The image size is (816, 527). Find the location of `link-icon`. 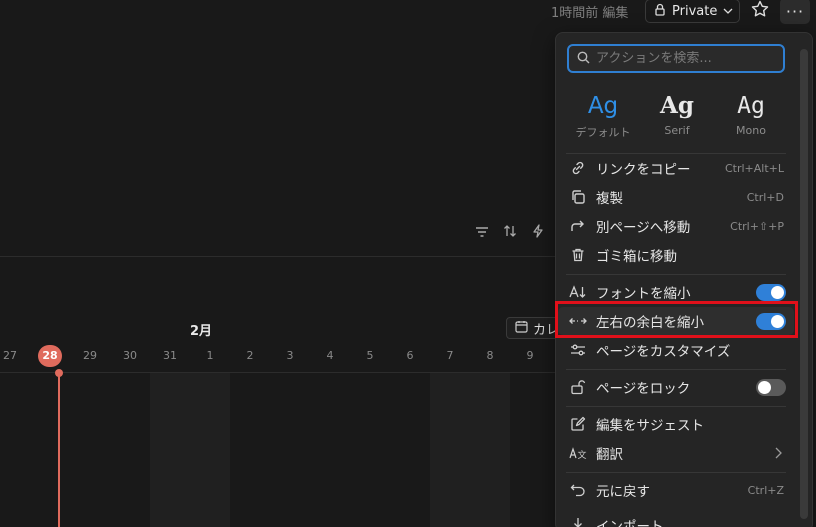

link-icon is located at coordinates (578, 168).